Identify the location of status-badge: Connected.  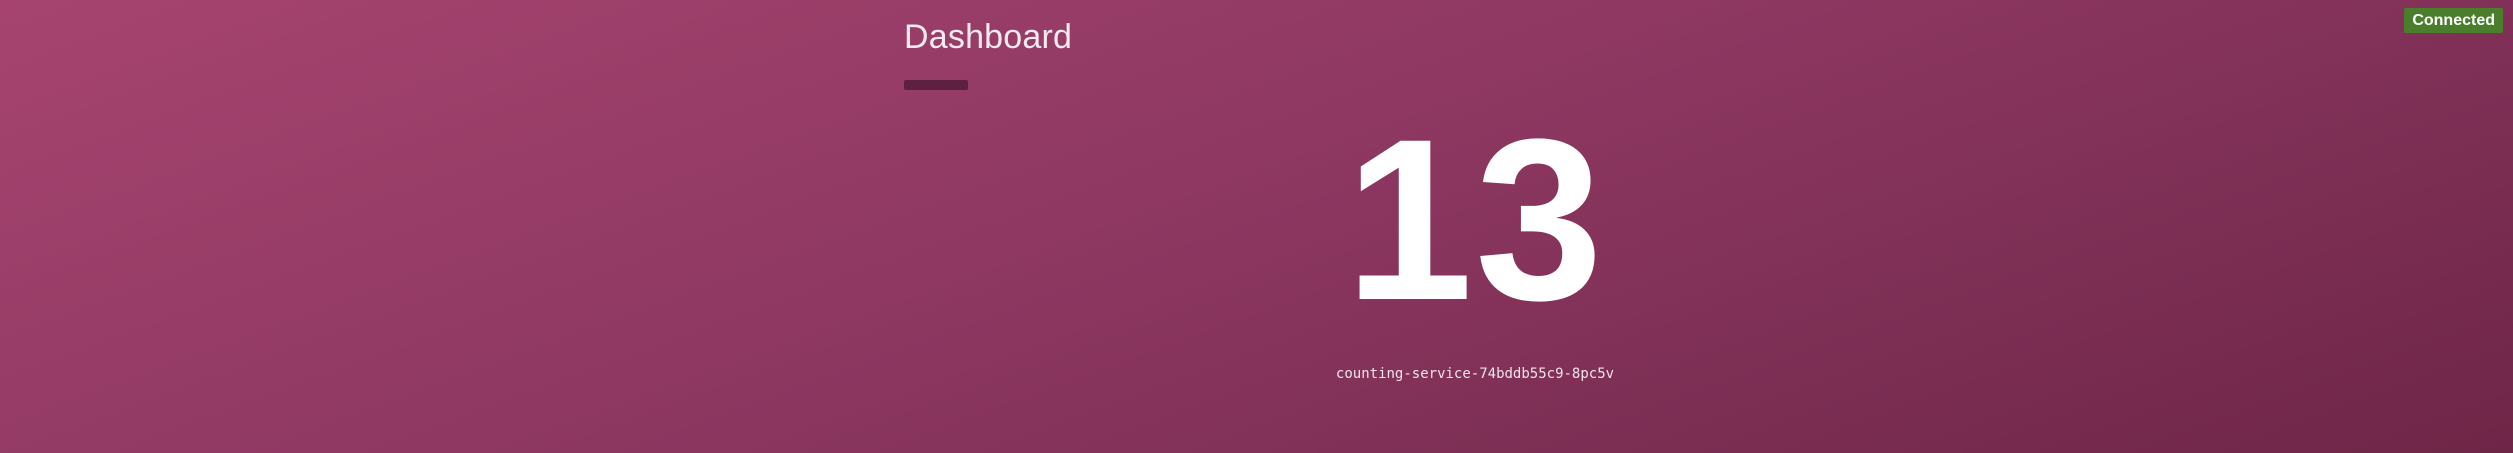
(2453, 21).